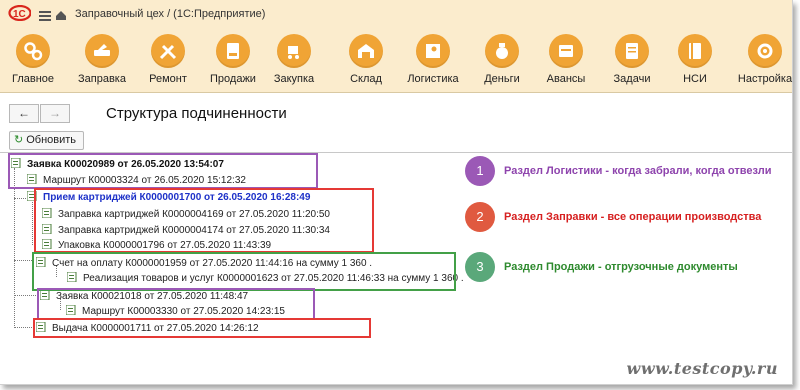  Describe the element at coordinates (695, 51) in the screenshot. I see `book-icon` at that location.